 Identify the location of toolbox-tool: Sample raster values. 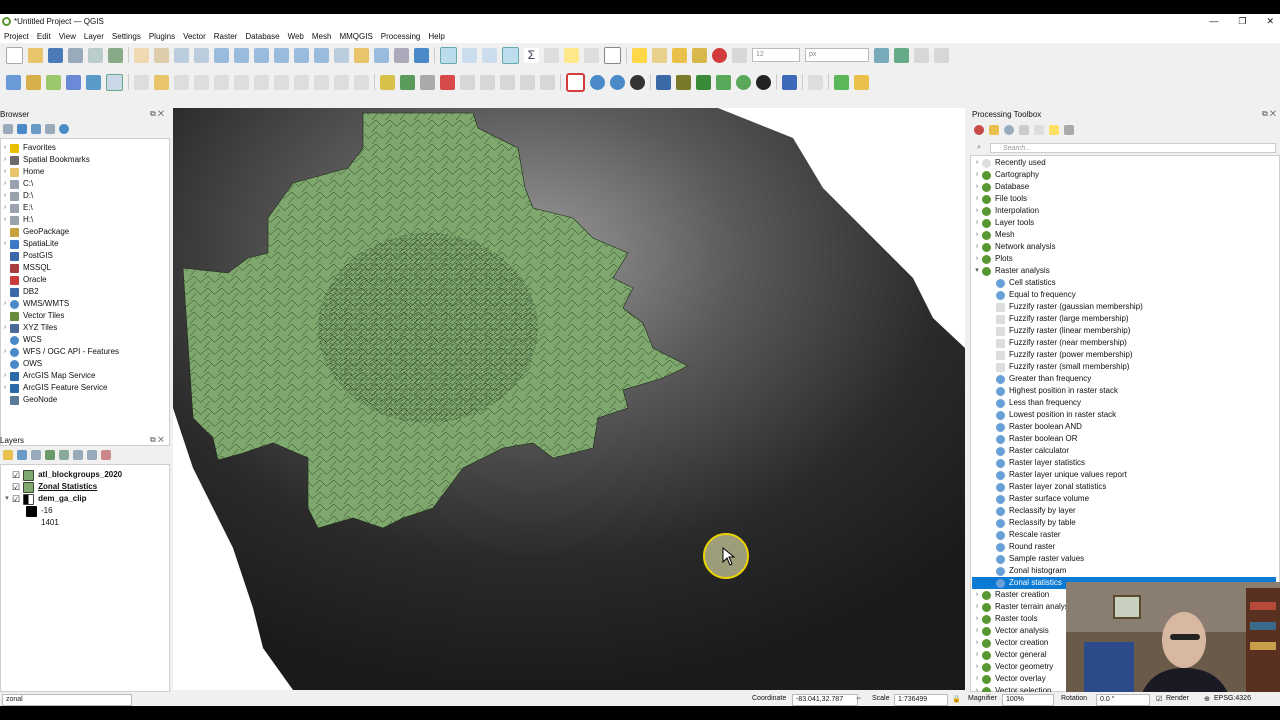
(1124, 559).